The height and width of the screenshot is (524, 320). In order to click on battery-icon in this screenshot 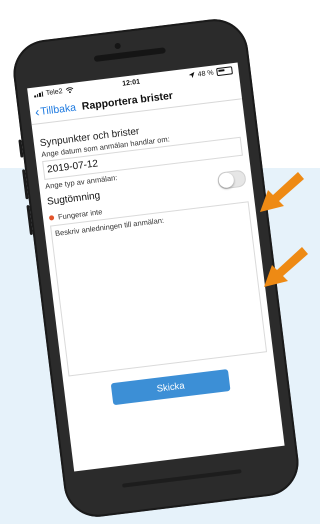, I will do `click(224, 71)`.